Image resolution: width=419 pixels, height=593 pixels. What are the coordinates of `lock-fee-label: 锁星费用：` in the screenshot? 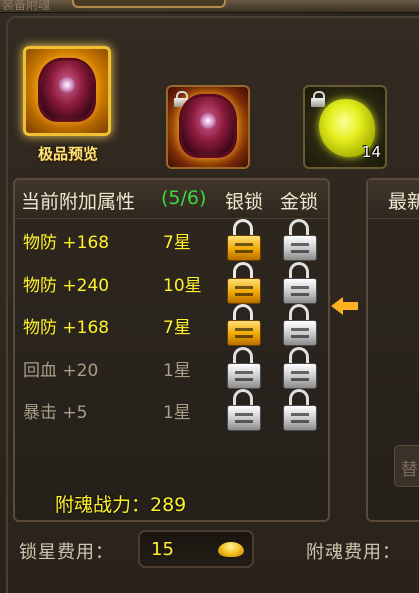 It's located at (66, 552).